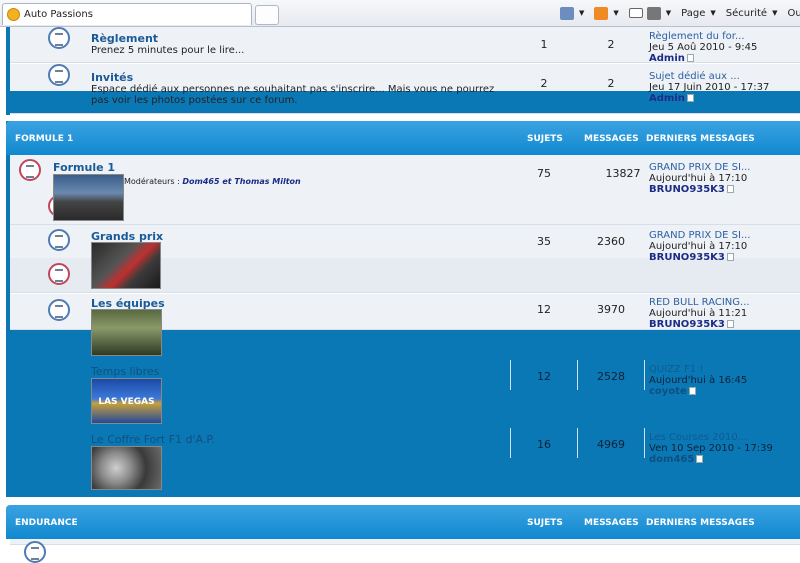 The image size is (800, 563). What do you see at coordinates (544, 44) in the screenshot?
I see `topics-count: 1` at bounding box center [544, 44].